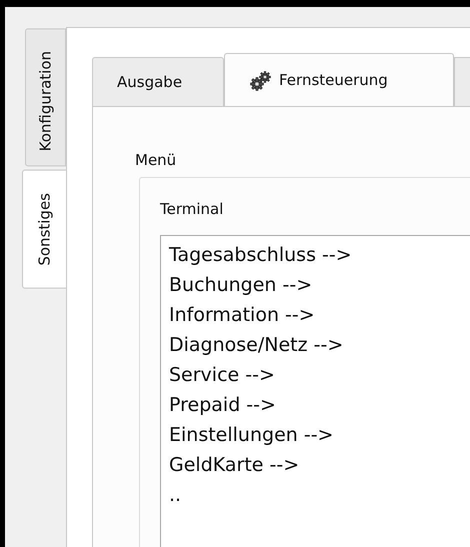  What do you see at coordinates (192, 209) in the screenshot?
I see `group-label: Terminal` at bounding box center [192, 209].